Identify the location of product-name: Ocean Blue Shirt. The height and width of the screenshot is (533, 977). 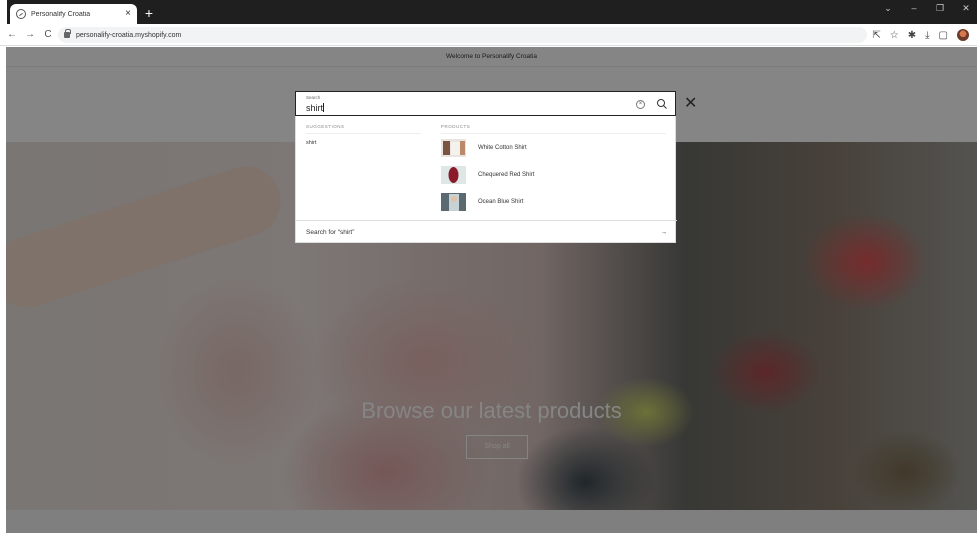
(501, 202).